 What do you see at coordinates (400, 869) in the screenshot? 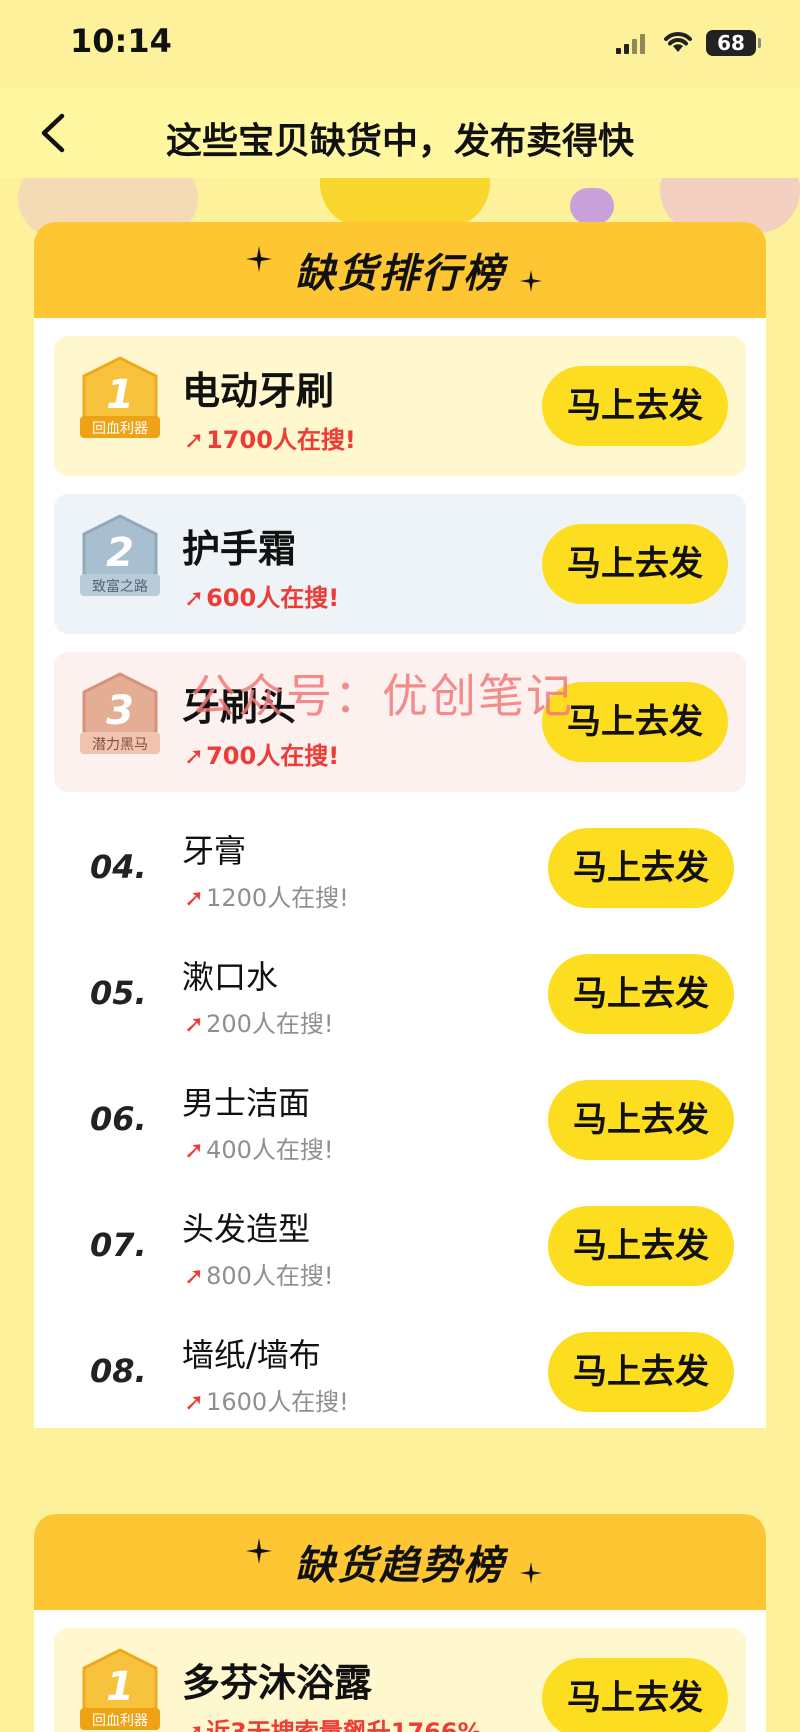
I see `ranking-list-item: 04. 牙膏 ➚1200人在搜! 马上去发` at bounding box center [400, 869].